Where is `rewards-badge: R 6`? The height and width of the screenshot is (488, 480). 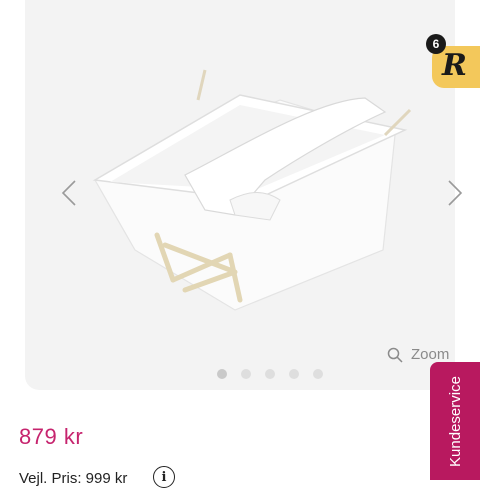
rewards-badge: R 6 is located at coordinates (453, 61).